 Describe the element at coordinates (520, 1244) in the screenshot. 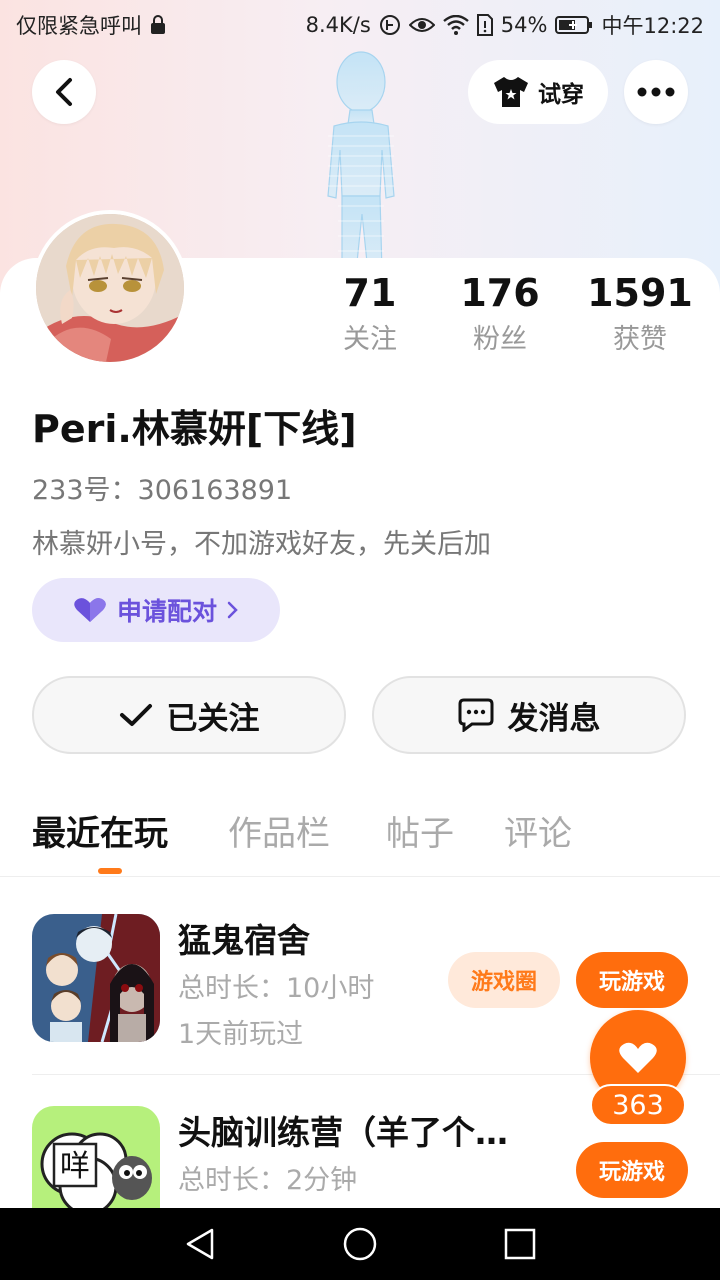

I see `nav-recents-icon` at that location.